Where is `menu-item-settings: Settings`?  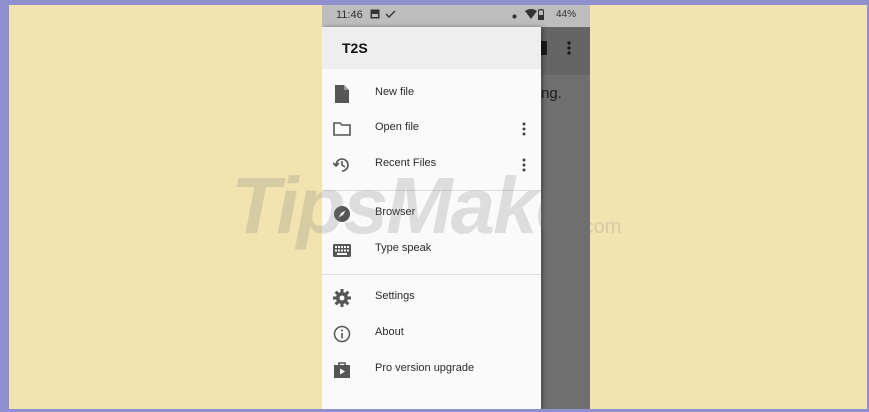 menu-item-settings: Settings is located at coordinates (431, 298).